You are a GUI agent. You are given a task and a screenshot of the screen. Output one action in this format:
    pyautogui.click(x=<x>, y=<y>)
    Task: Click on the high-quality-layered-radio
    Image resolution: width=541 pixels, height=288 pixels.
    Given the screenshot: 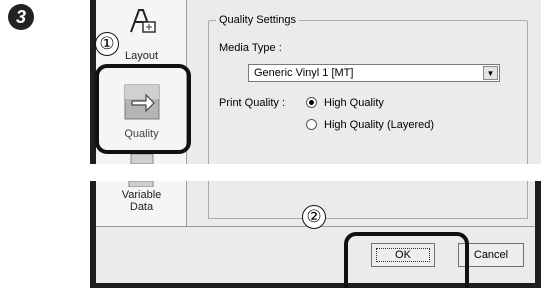 What is the action you would take?
    pyautogui.click(x=311, y=124)
    